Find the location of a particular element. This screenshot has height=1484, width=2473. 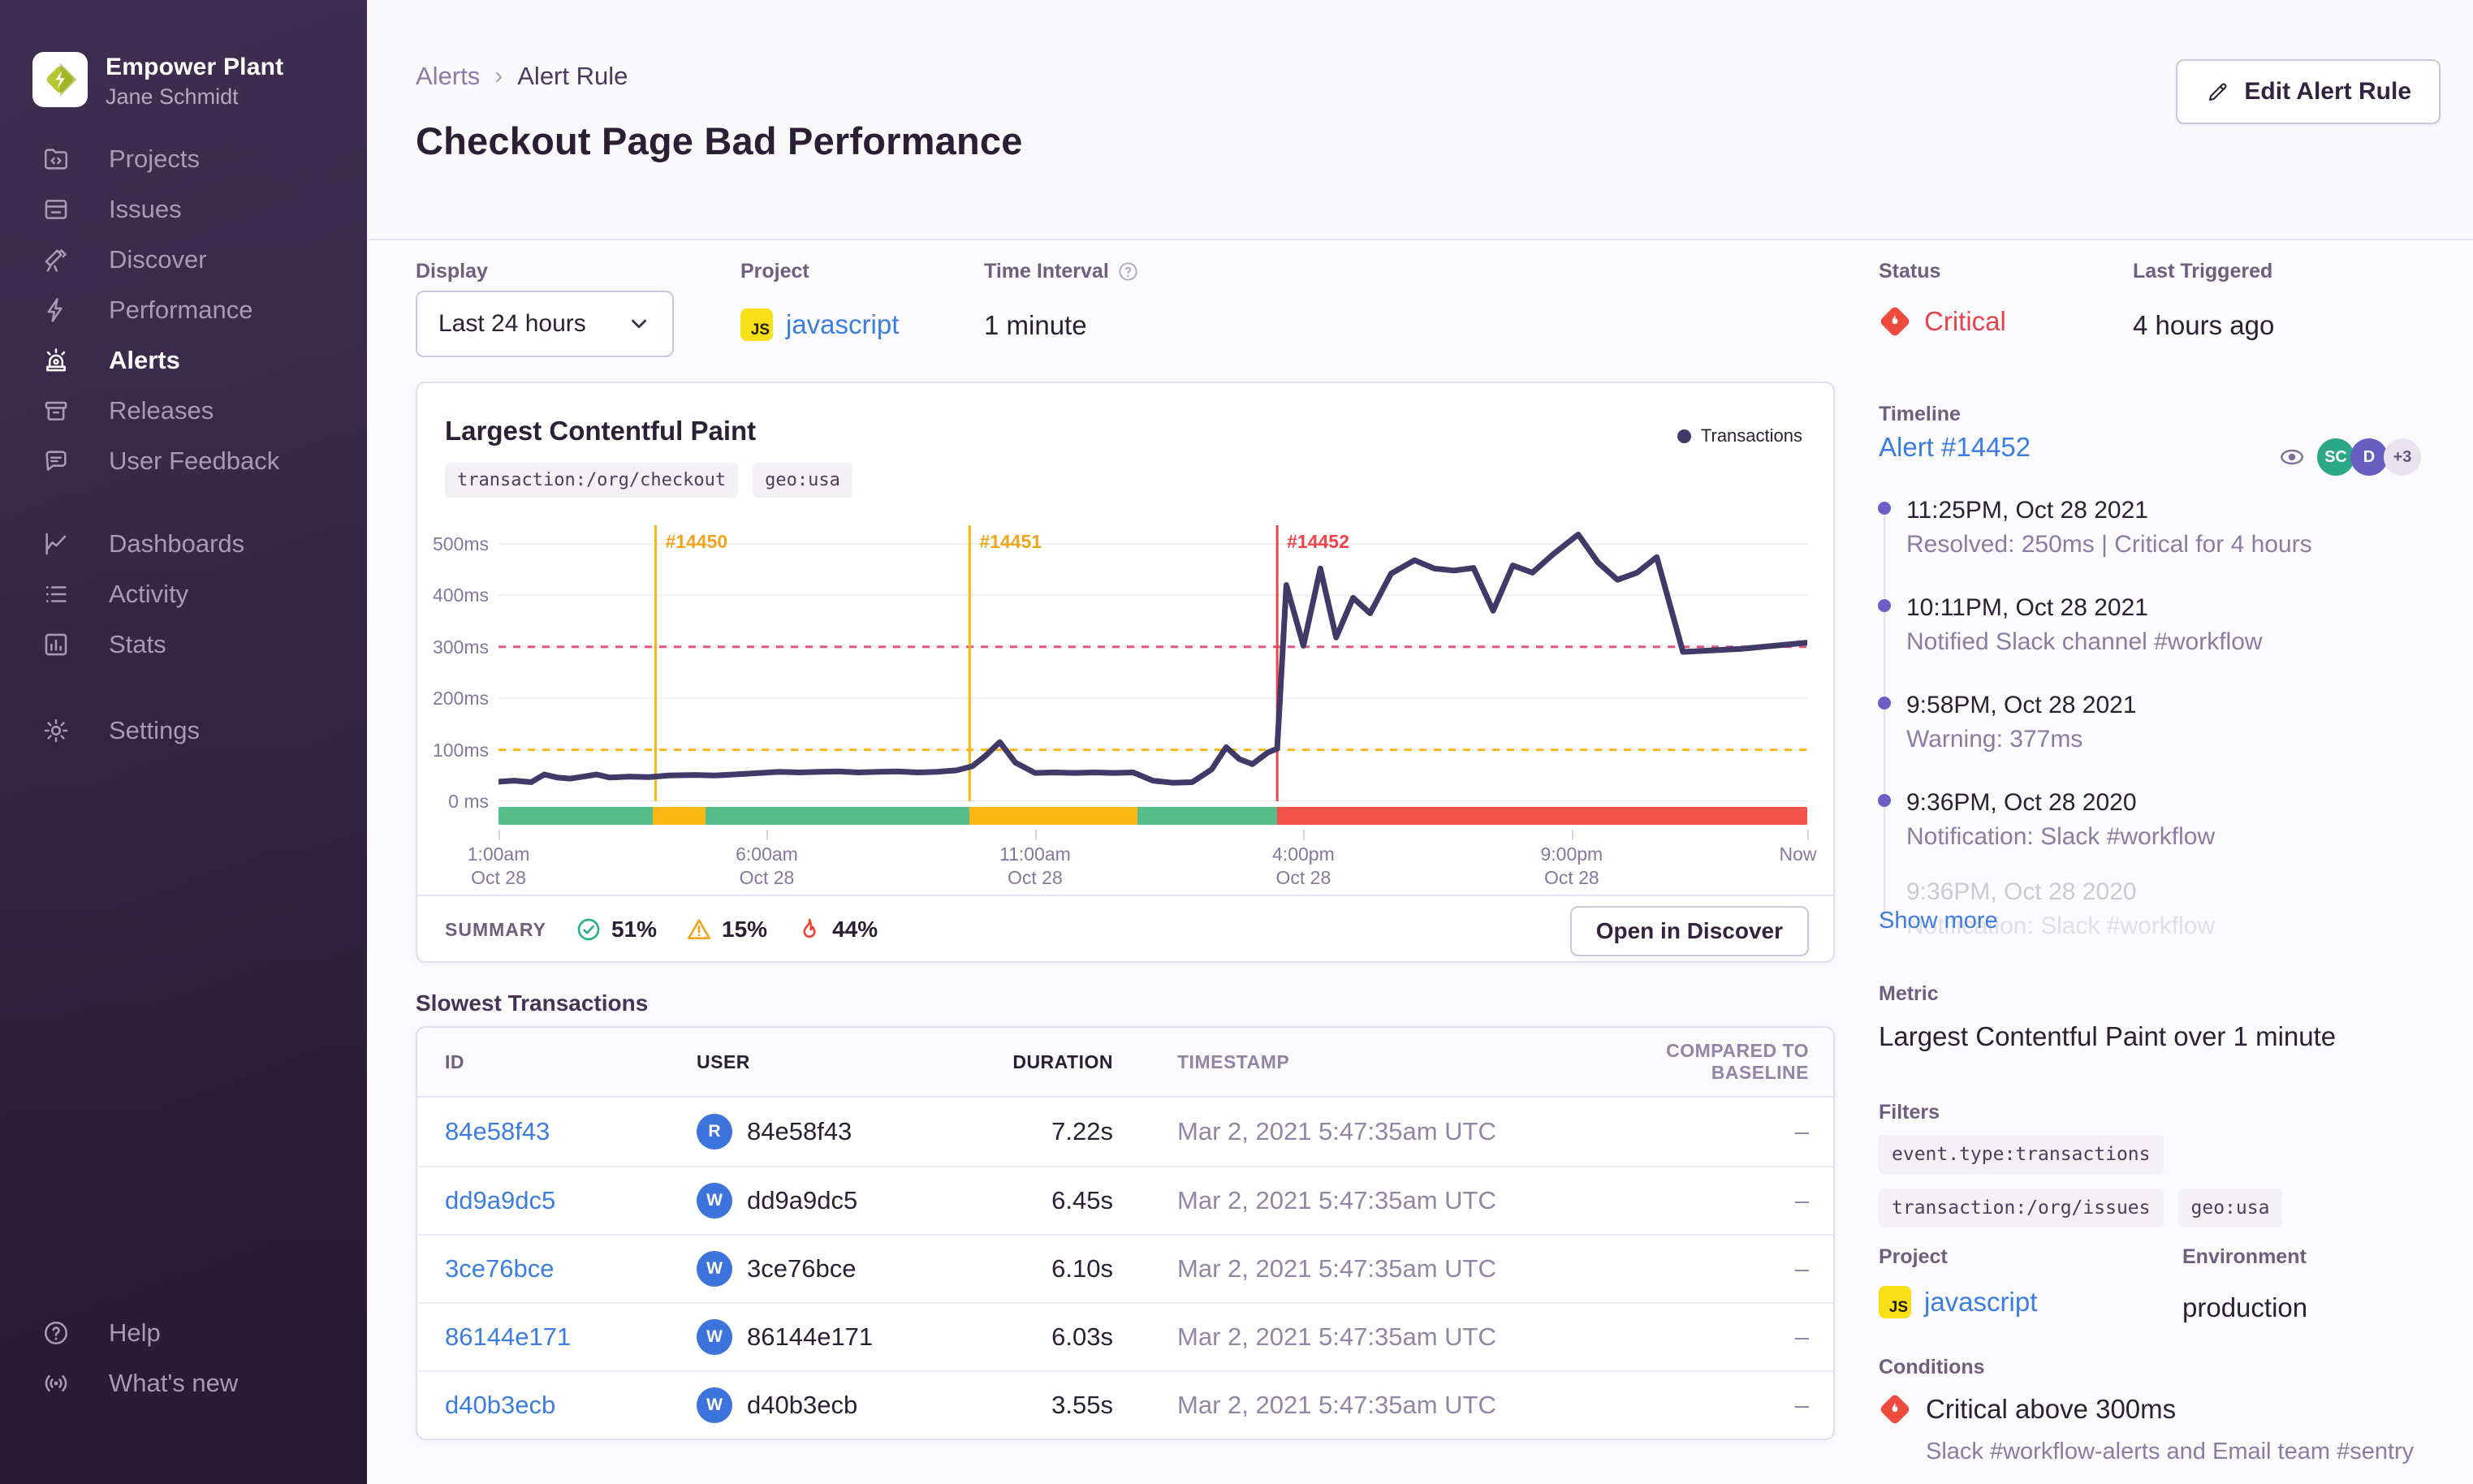

org-name: Empower Plant is located at coordinates (194, 67).